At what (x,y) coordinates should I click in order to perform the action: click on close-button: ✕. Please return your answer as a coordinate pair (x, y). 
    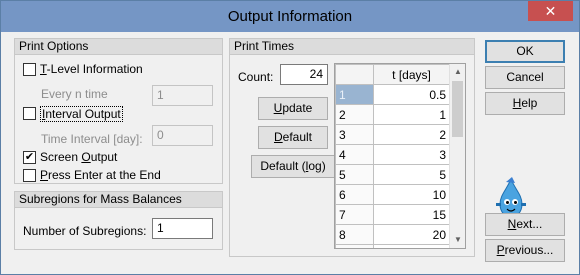
    Looking at the image, I should click on (550, 11).